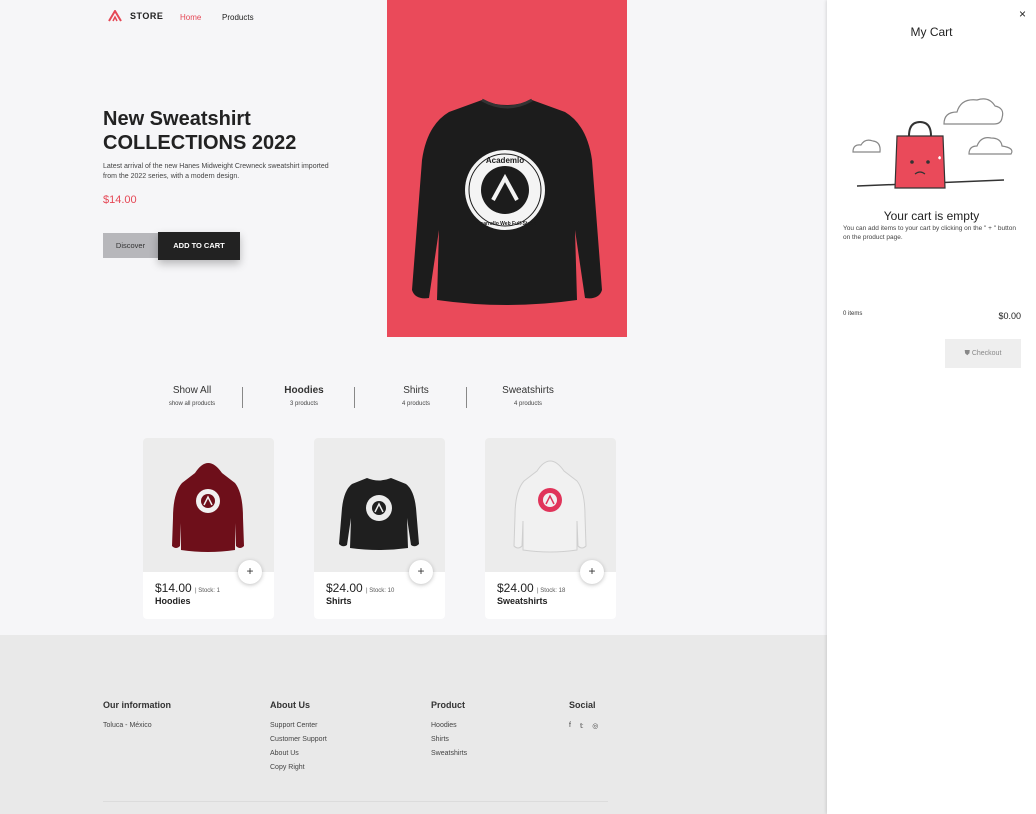 The height and width of the screenshot is (814, 1036). What do you see at coordinates (582, 705) in the screenshot?
I see `footer-social-title: Social` at bounding box center [582, 705].